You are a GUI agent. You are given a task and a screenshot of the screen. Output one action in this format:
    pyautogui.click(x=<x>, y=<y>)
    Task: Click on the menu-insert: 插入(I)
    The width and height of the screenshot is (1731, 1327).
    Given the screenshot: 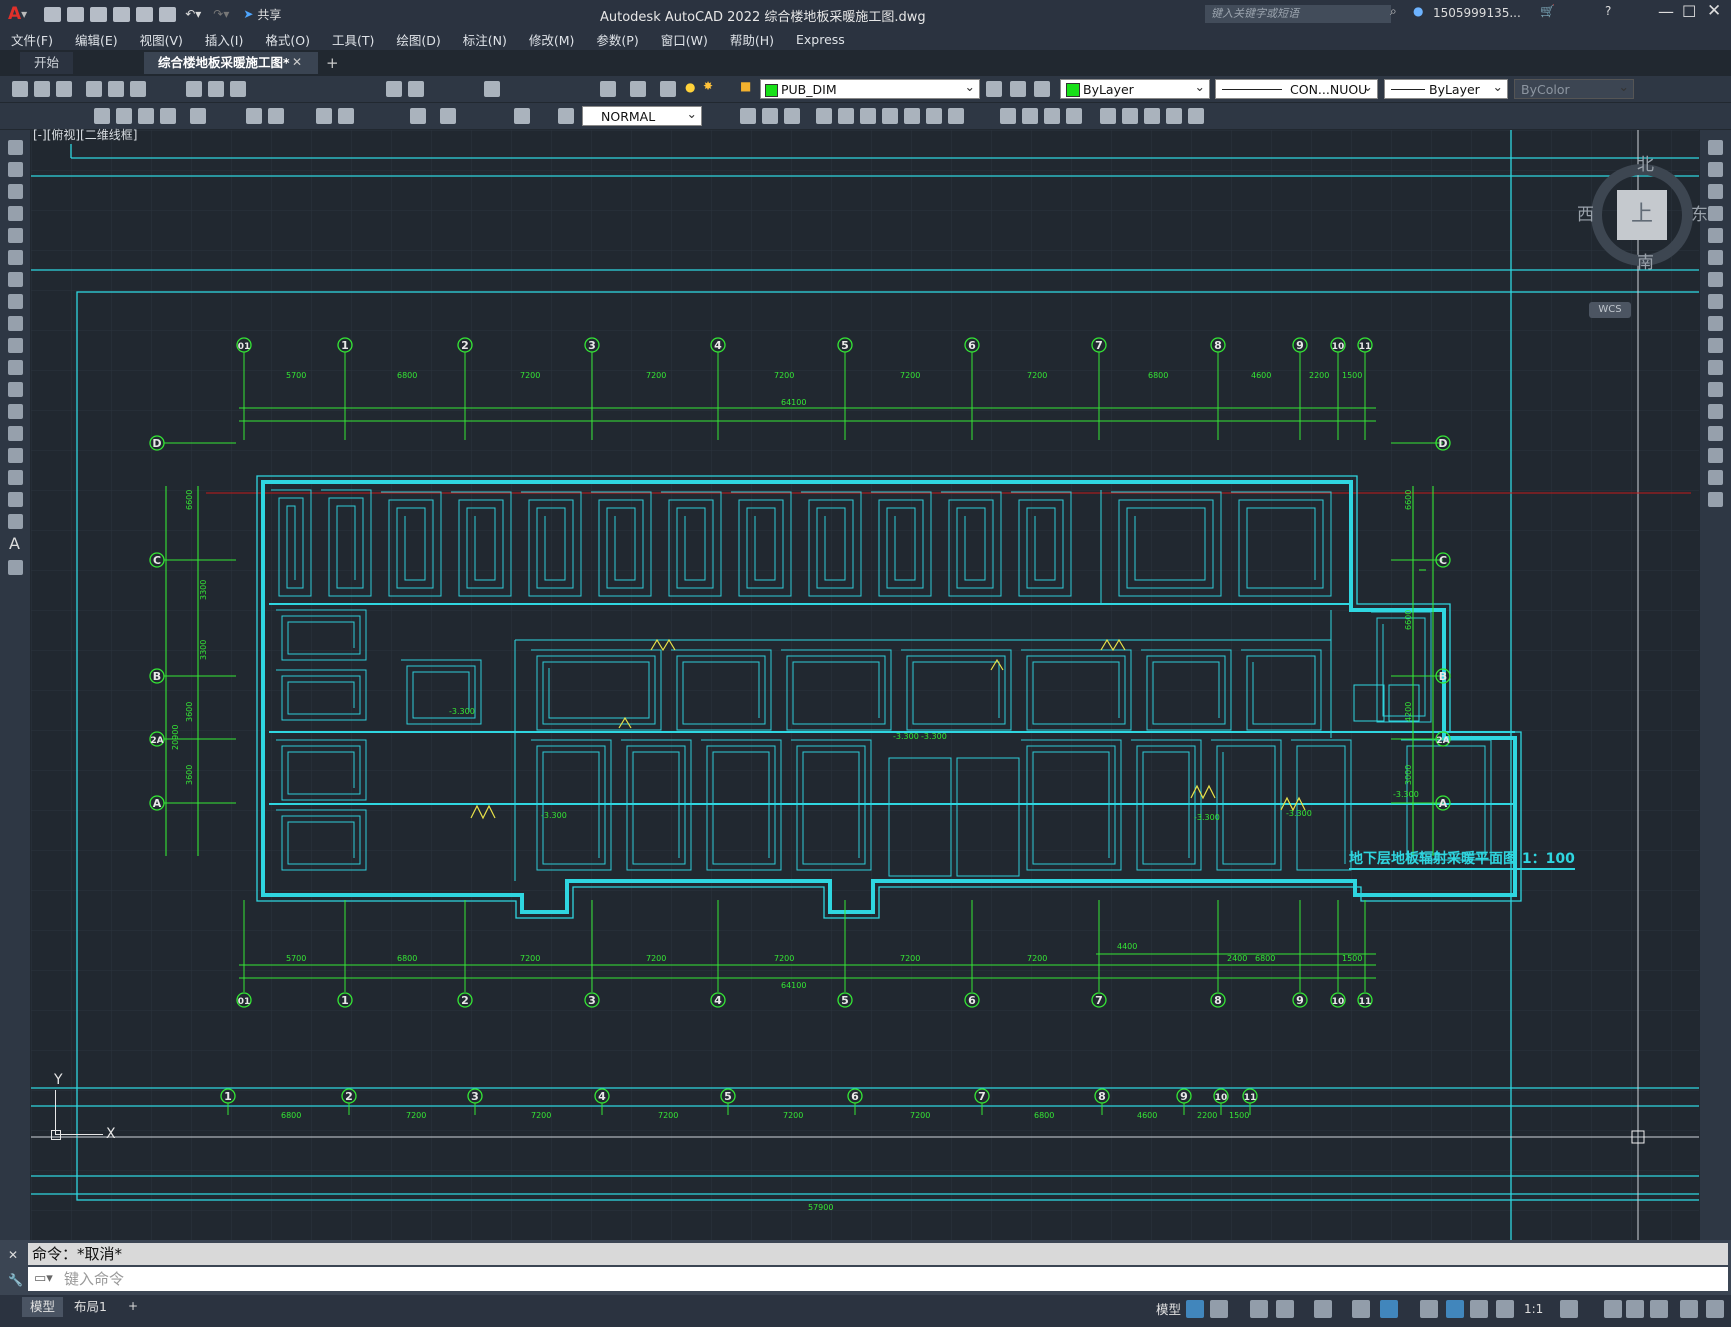 What is the action you would take?
    pyautogui.click(x=224, y=39)
    